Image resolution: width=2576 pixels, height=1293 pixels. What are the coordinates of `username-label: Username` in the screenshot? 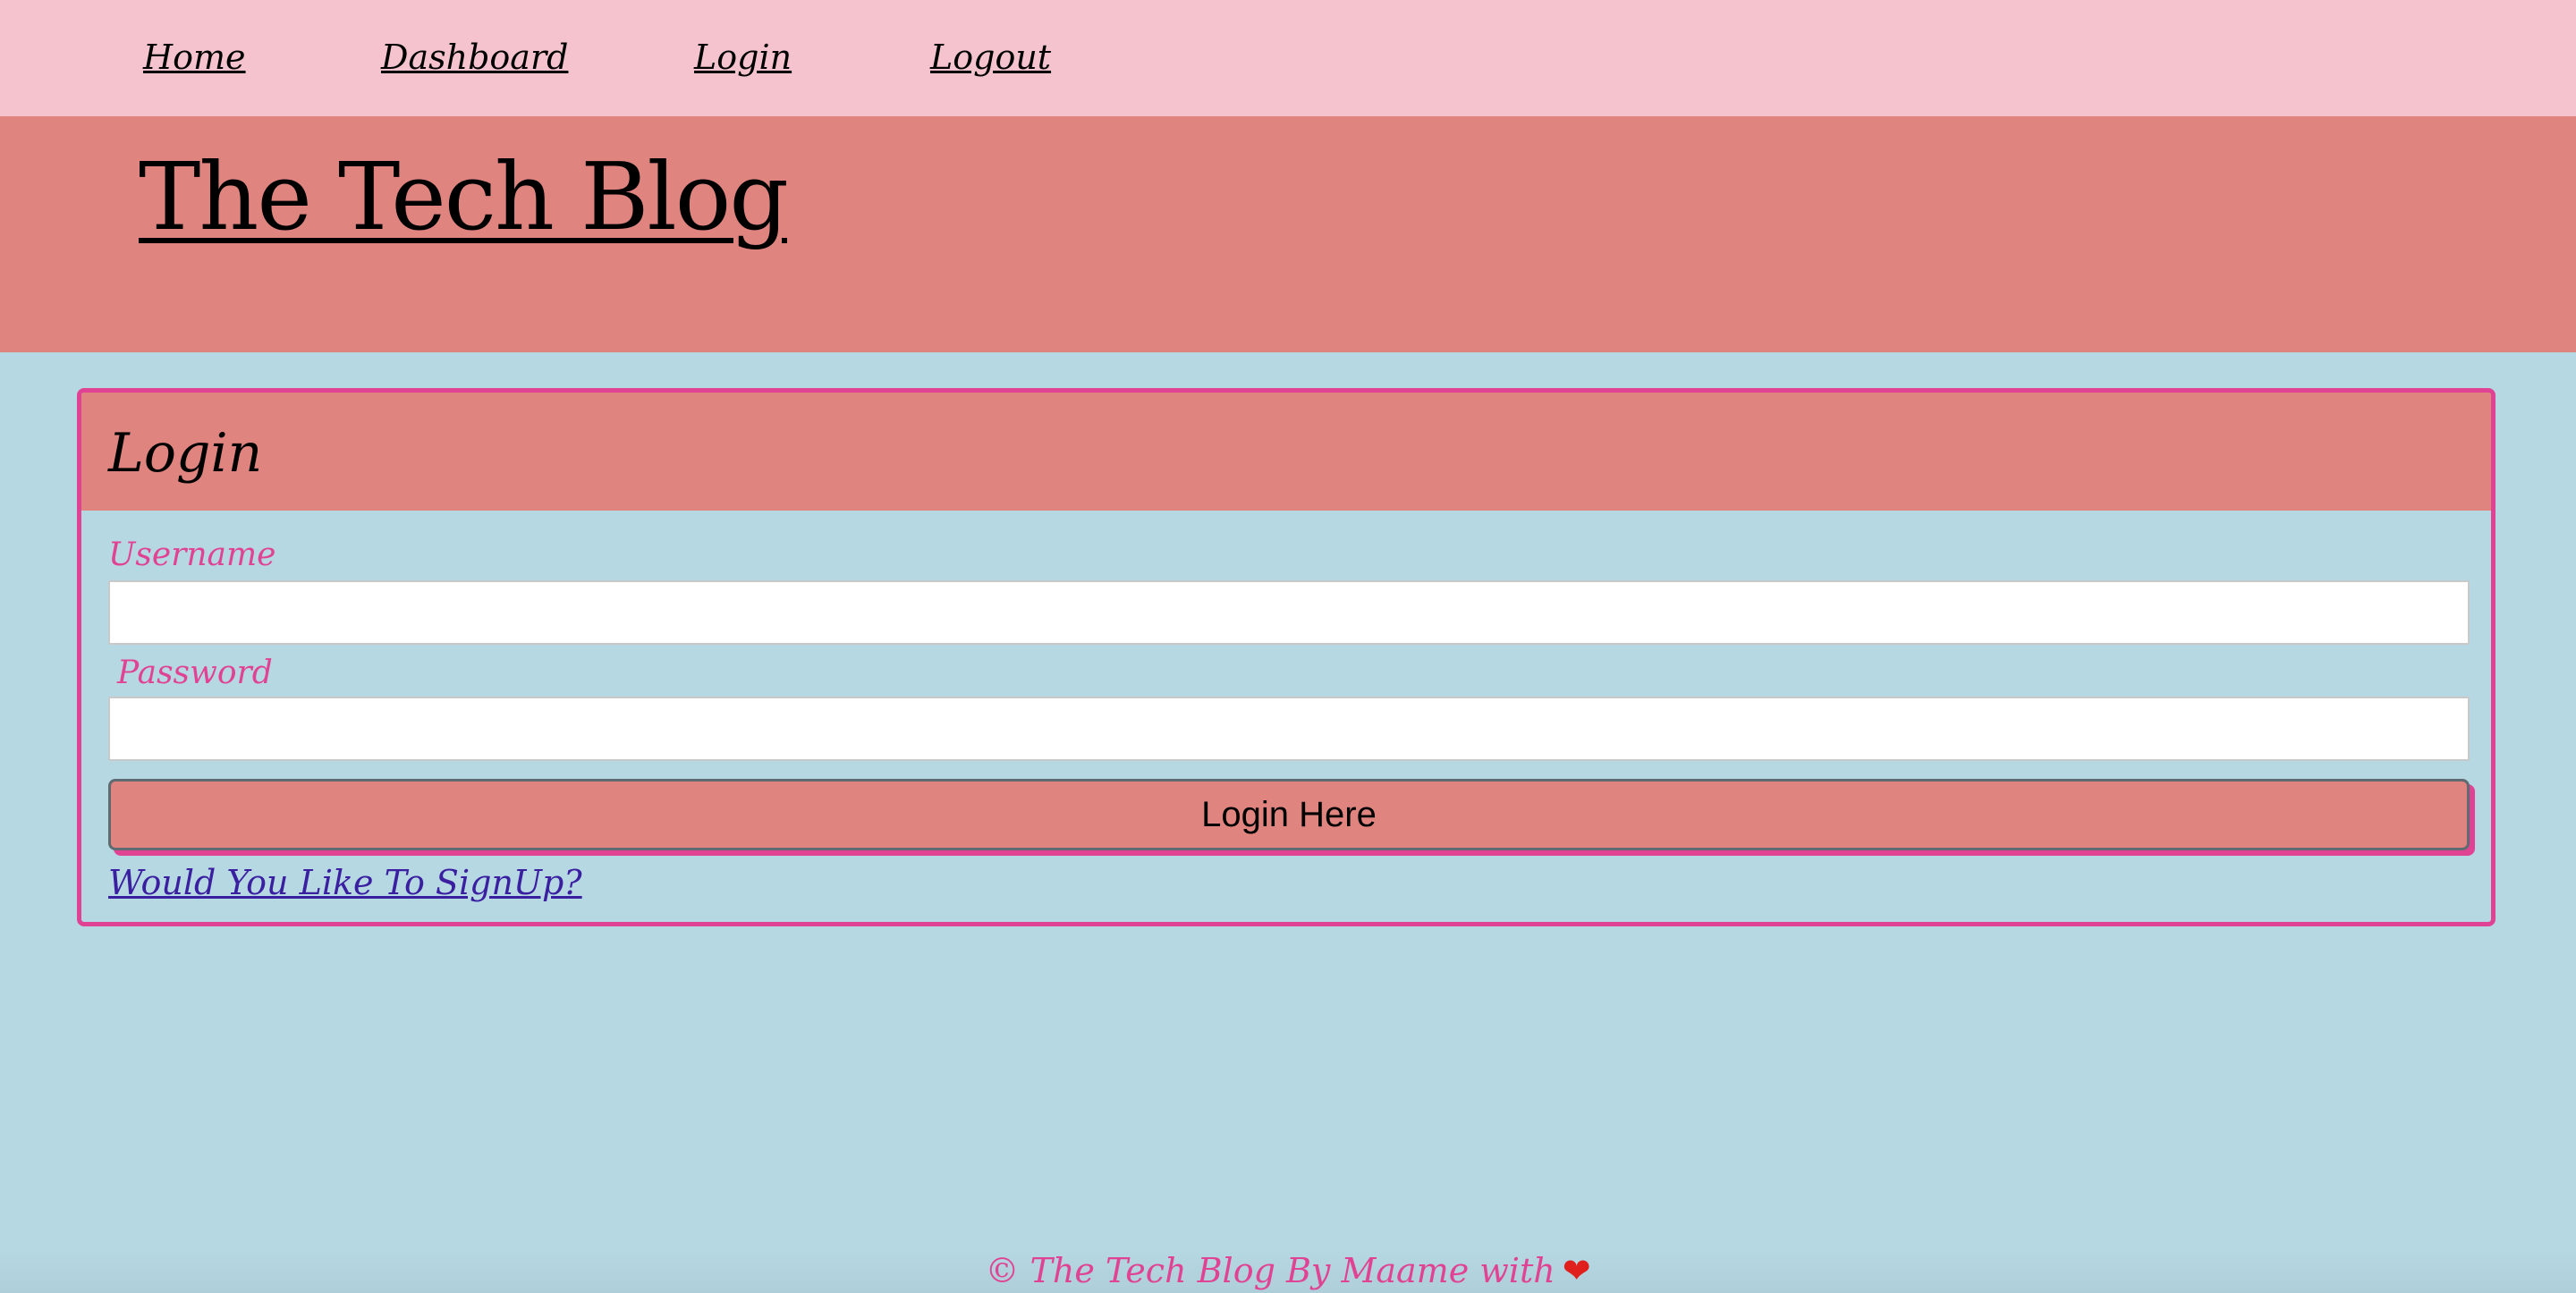 It's located at (192, 555).